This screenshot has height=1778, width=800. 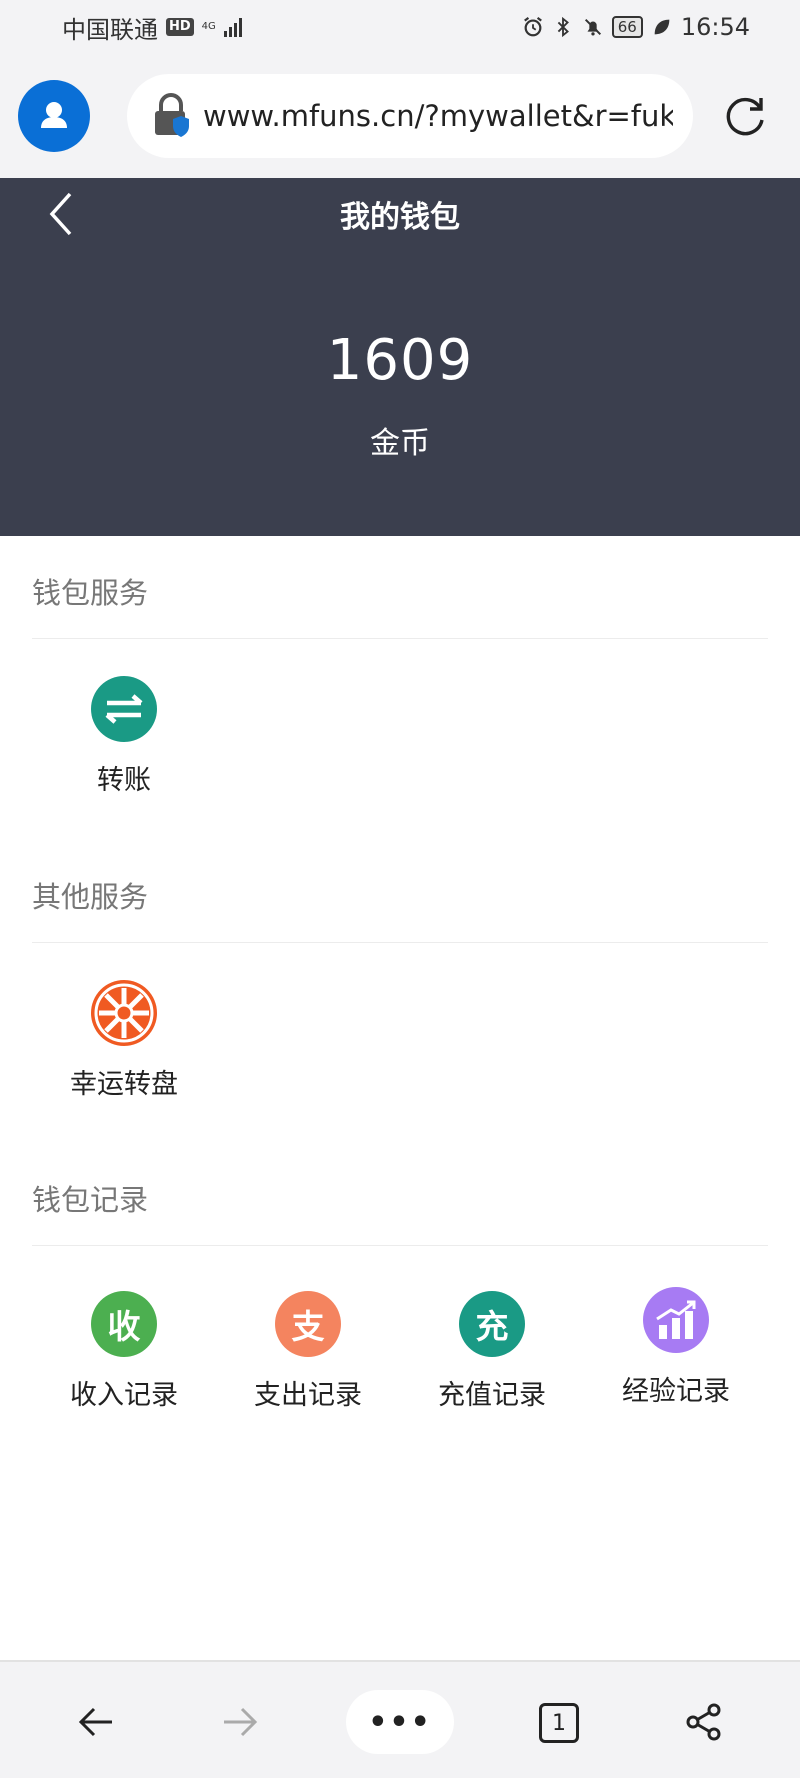 I want to click on address-bar: www.mfuns.cn/?mywallet&r=fuku, so click(x=410, y=116).